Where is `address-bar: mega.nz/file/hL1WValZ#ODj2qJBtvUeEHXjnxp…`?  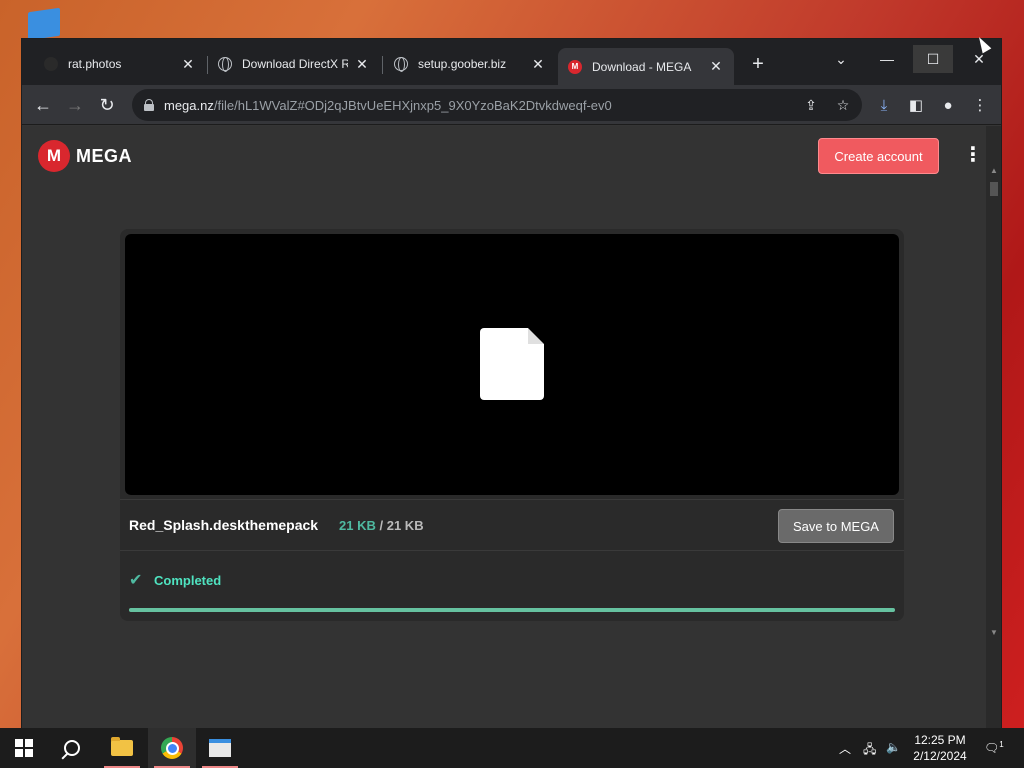
address-bar: mega.nz/file/hL1WValZ#ODj2qJBtvUeEHXjnxp… is located at coordinates (497, 105).